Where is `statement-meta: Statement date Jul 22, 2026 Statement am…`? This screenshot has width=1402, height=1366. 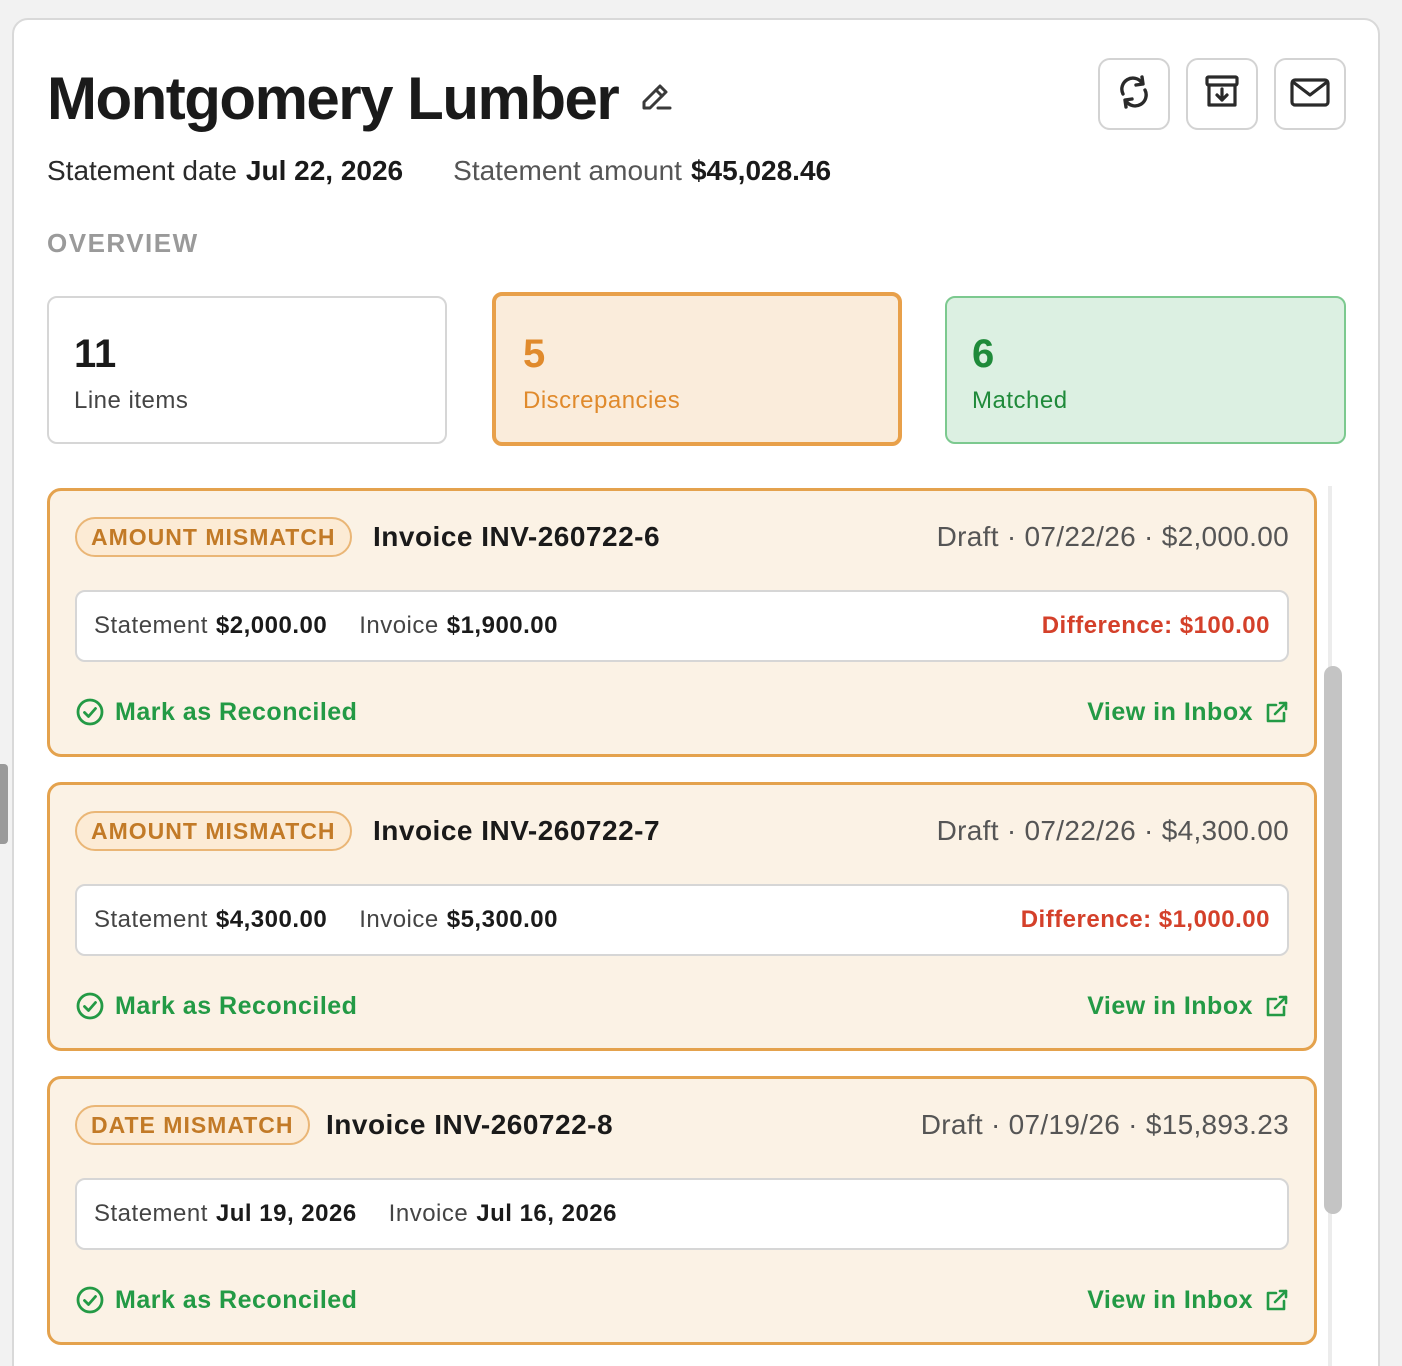
statement-meta: Statement date Jul 22, 2026 Statement am… is located at coordinates (439, 171).